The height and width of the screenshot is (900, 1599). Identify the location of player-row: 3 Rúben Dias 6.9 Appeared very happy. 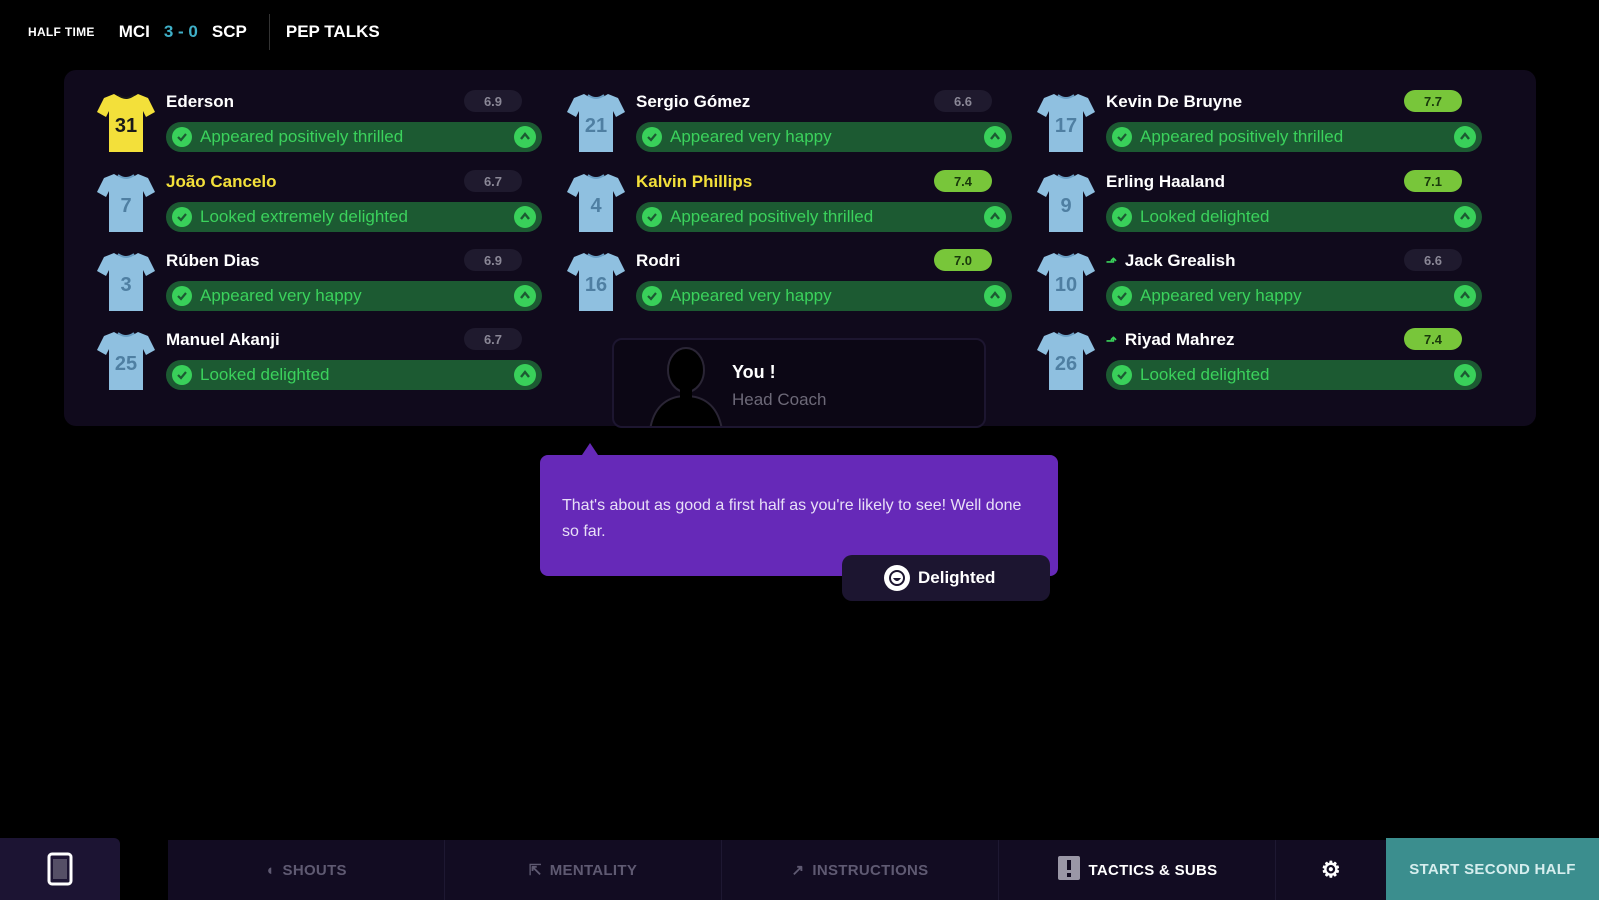
(321, 285).